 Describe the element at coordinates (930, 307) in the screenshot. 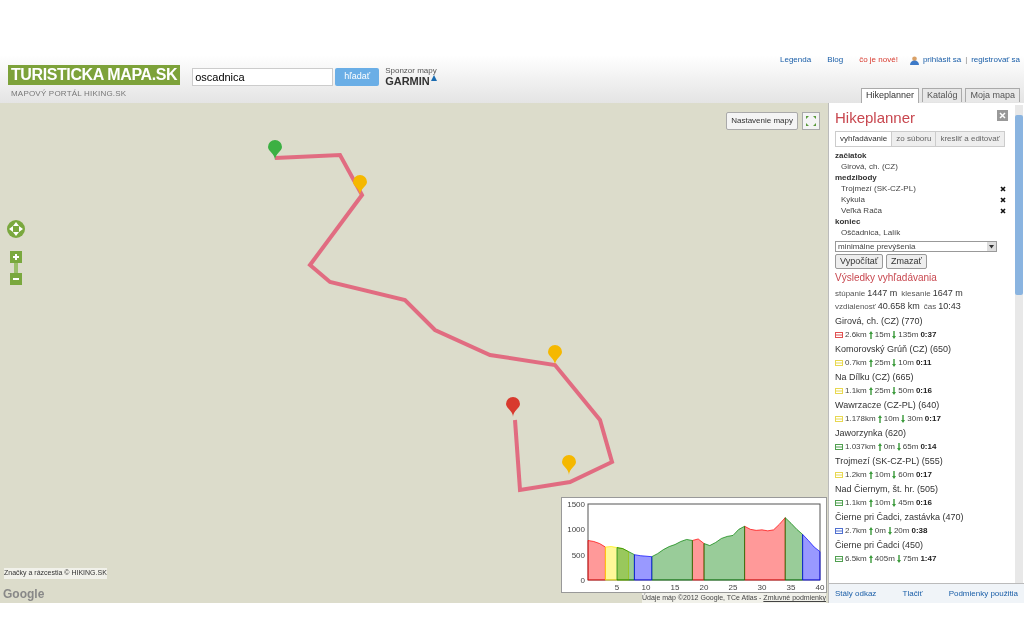

I see `stat-label: čas` at that location.